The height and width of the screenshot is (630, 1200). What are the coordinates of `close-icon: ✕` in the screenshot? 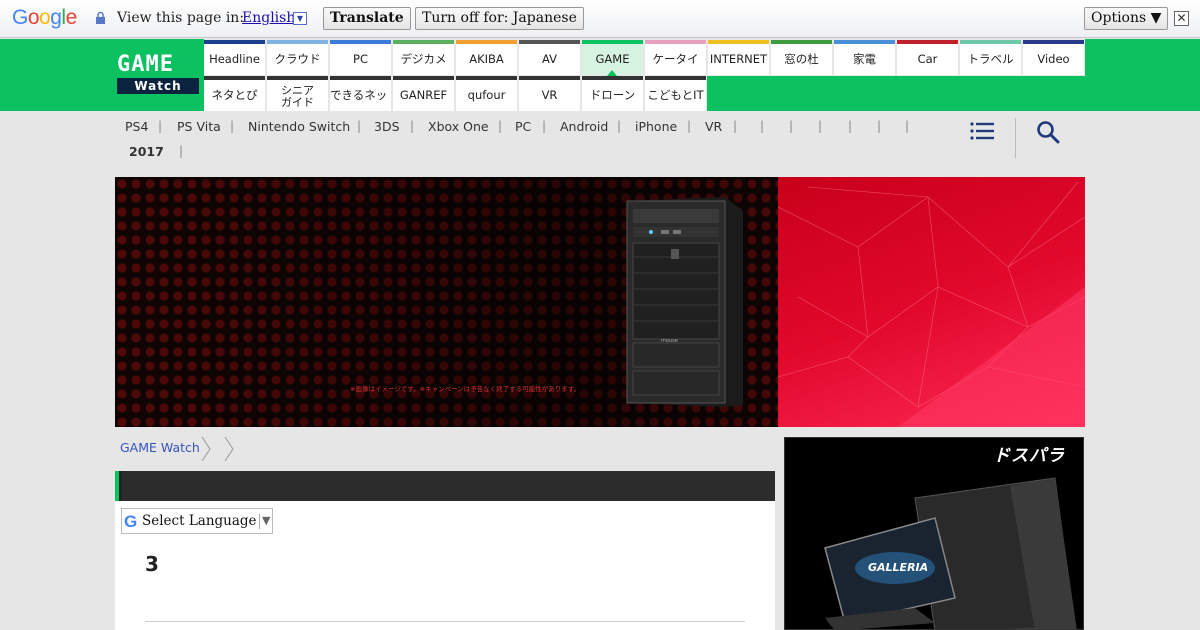 It's located at (1181, 18).